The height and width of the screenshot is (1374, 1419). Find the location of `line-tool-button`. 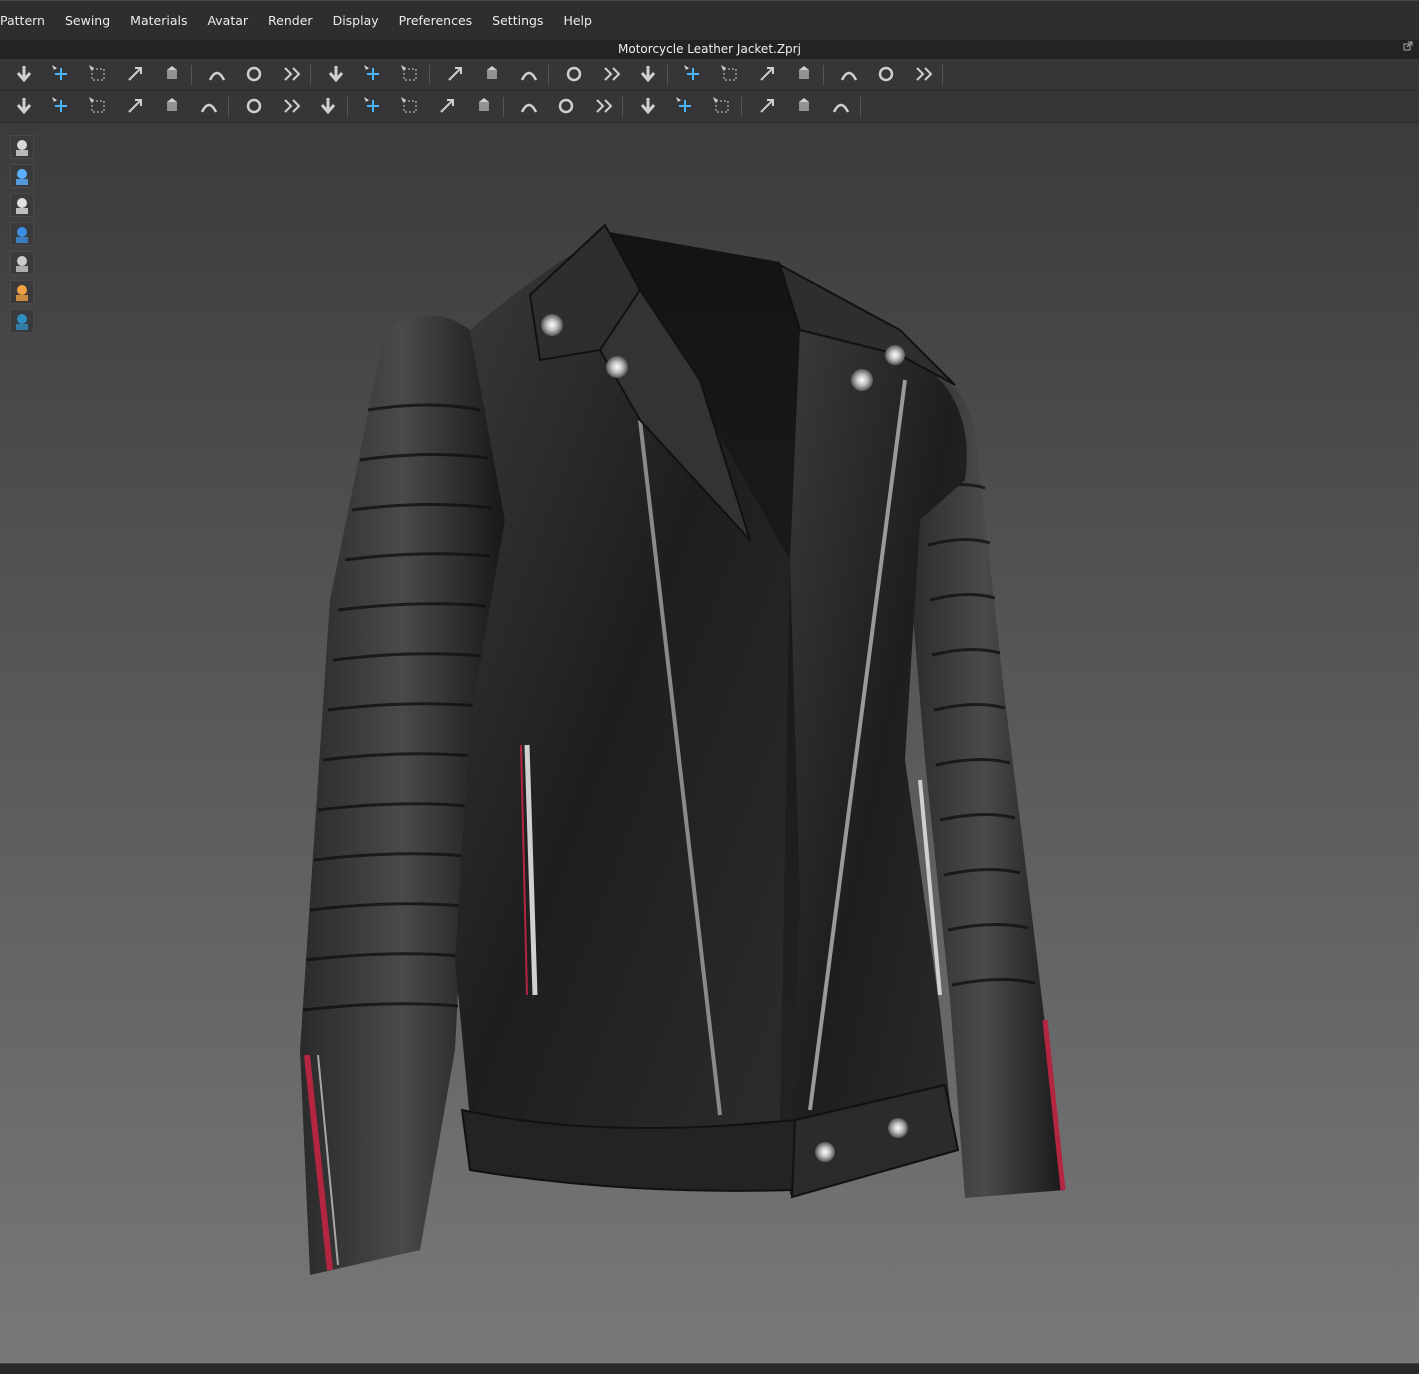

line-tool-button is located at coordinates (447, 106).